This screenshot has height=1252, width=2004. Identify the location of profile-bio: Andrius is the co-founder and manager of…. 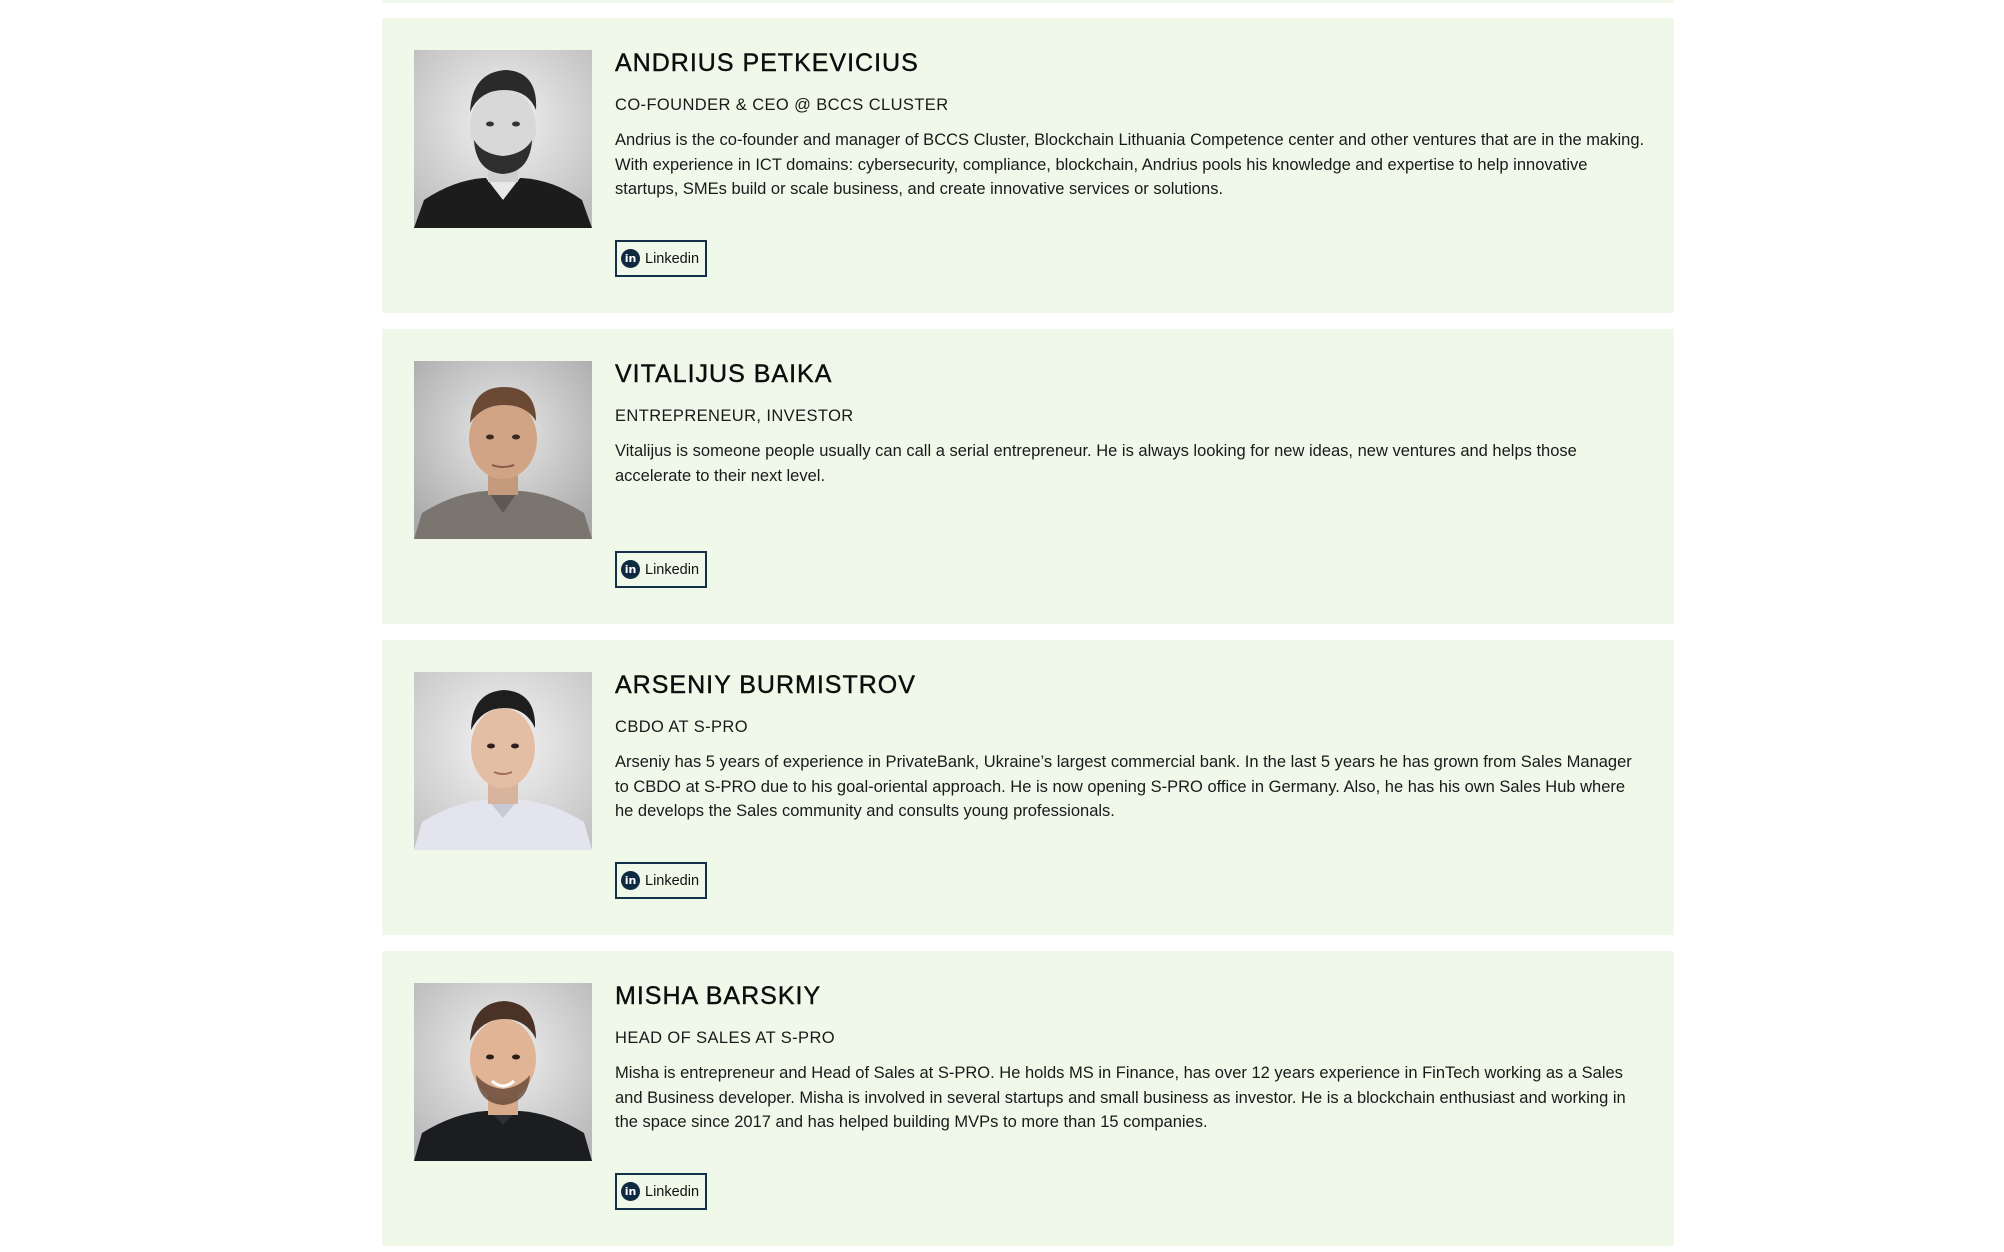
(1130, 164).